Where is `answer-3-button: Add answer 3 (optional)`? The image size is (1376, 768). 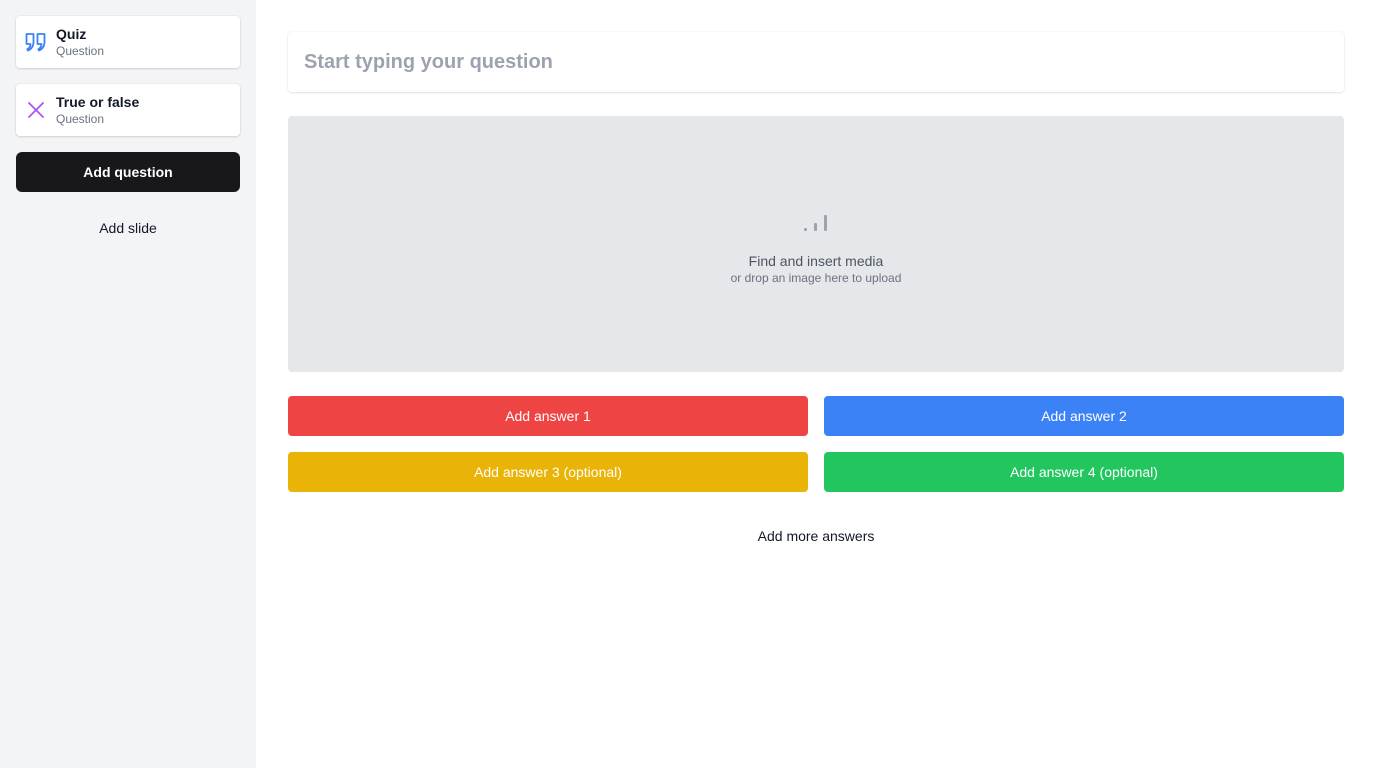
answer-3-button: Add answer 3 (optional) is located at coordinates (548, 472).